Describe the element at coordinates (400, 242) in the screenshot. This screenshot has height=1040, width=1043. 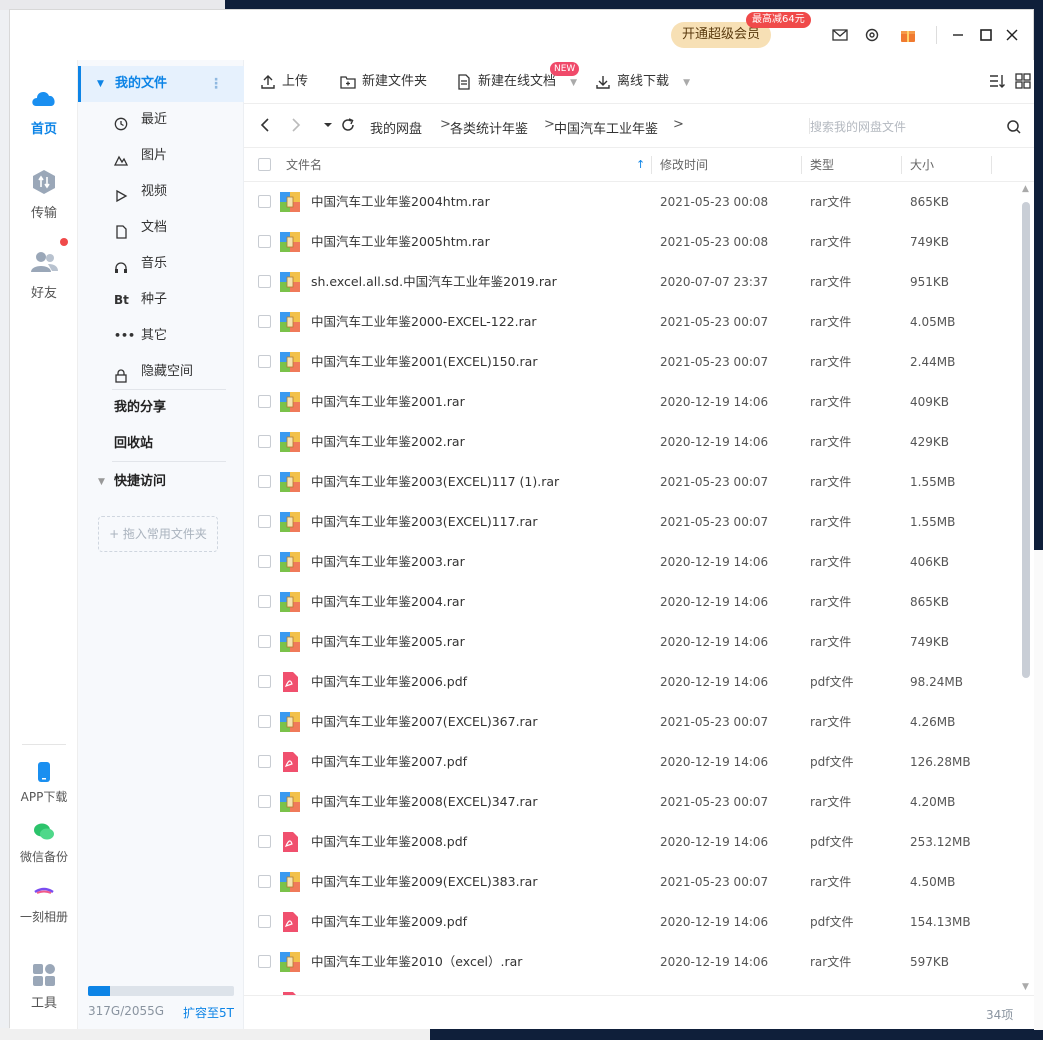
I see `file-name: 中国汽车工业年鉴2005htm.rar` at that location.